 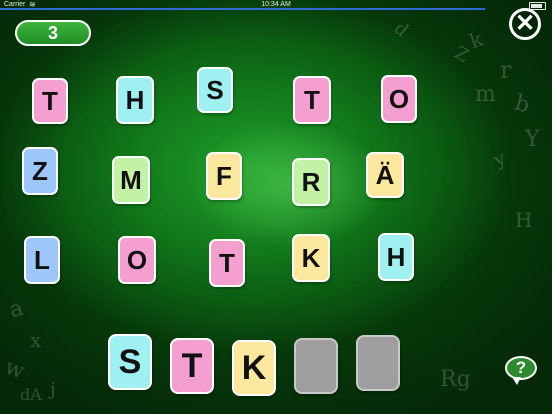 What do you see at coordinates (14, 369) in the screenshot?
I see `background-letter: w` at bounding box center [14, 369].